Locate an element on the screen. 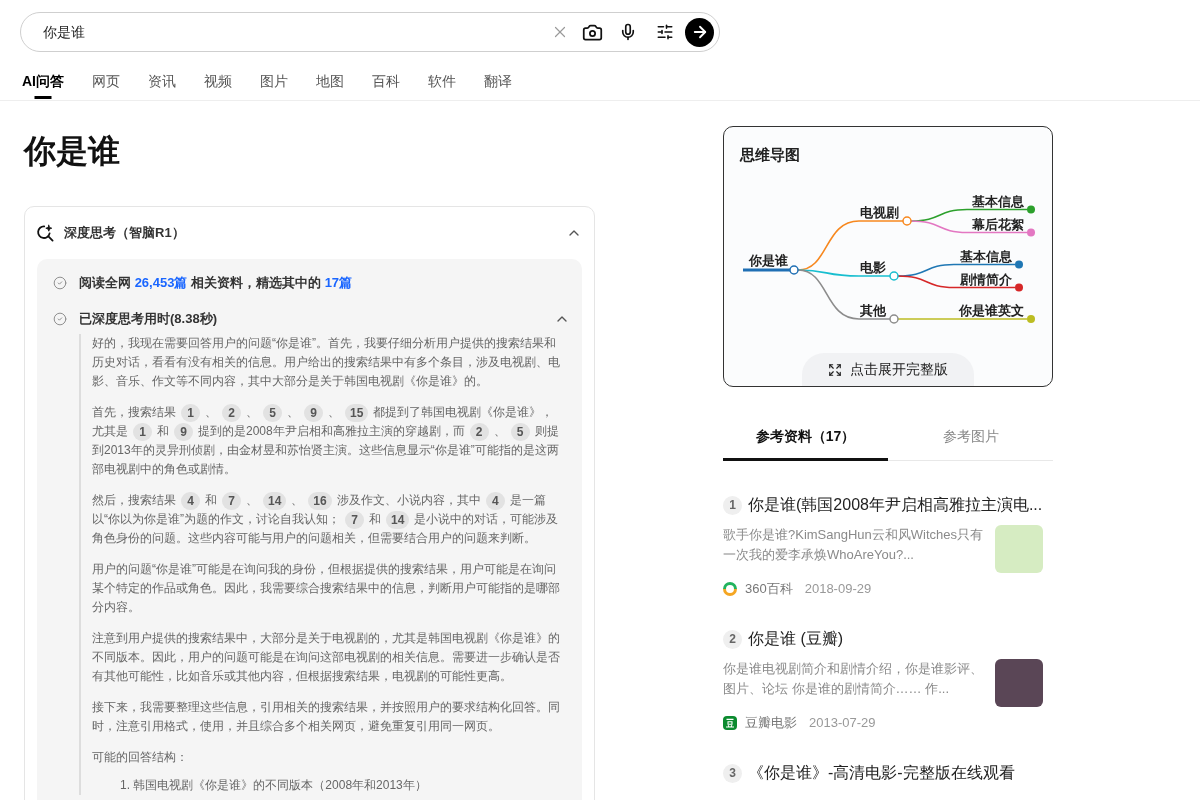  filter-button is located at coordinates (665, 32).